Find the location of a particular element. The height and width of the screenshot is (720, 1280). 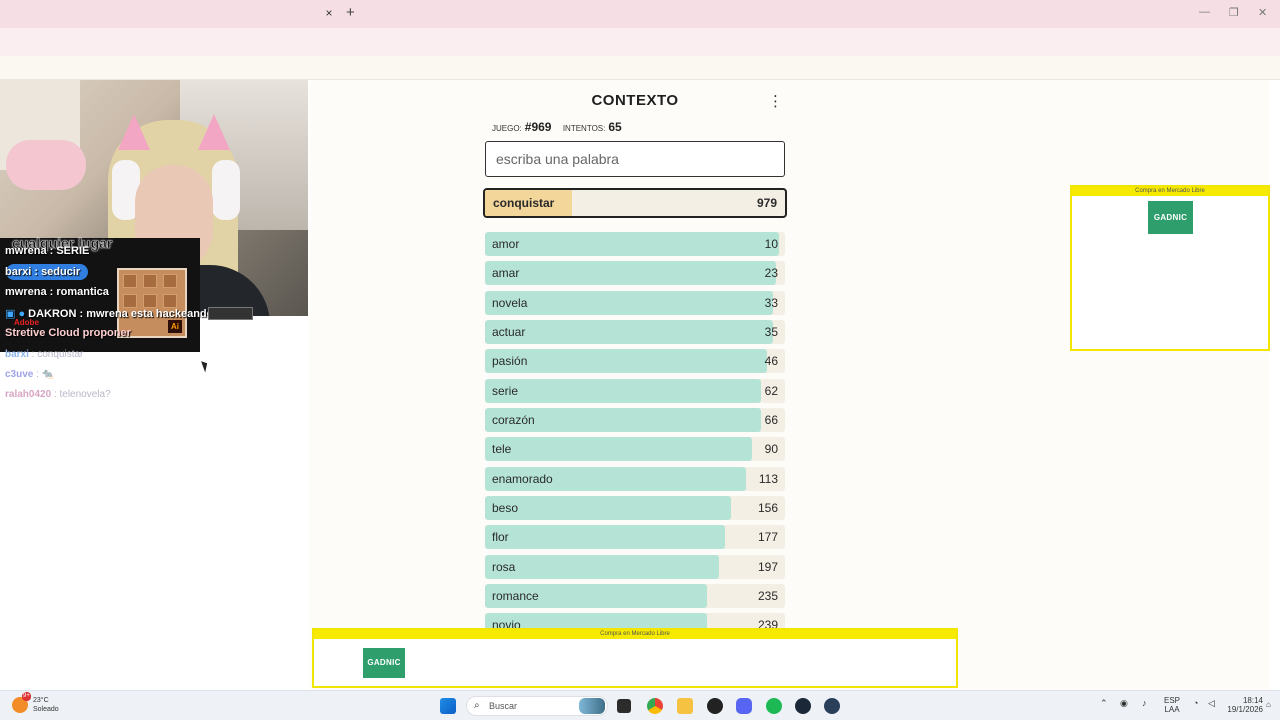

chat-message: mwrena : romantica is located at coordinates (57, 292).